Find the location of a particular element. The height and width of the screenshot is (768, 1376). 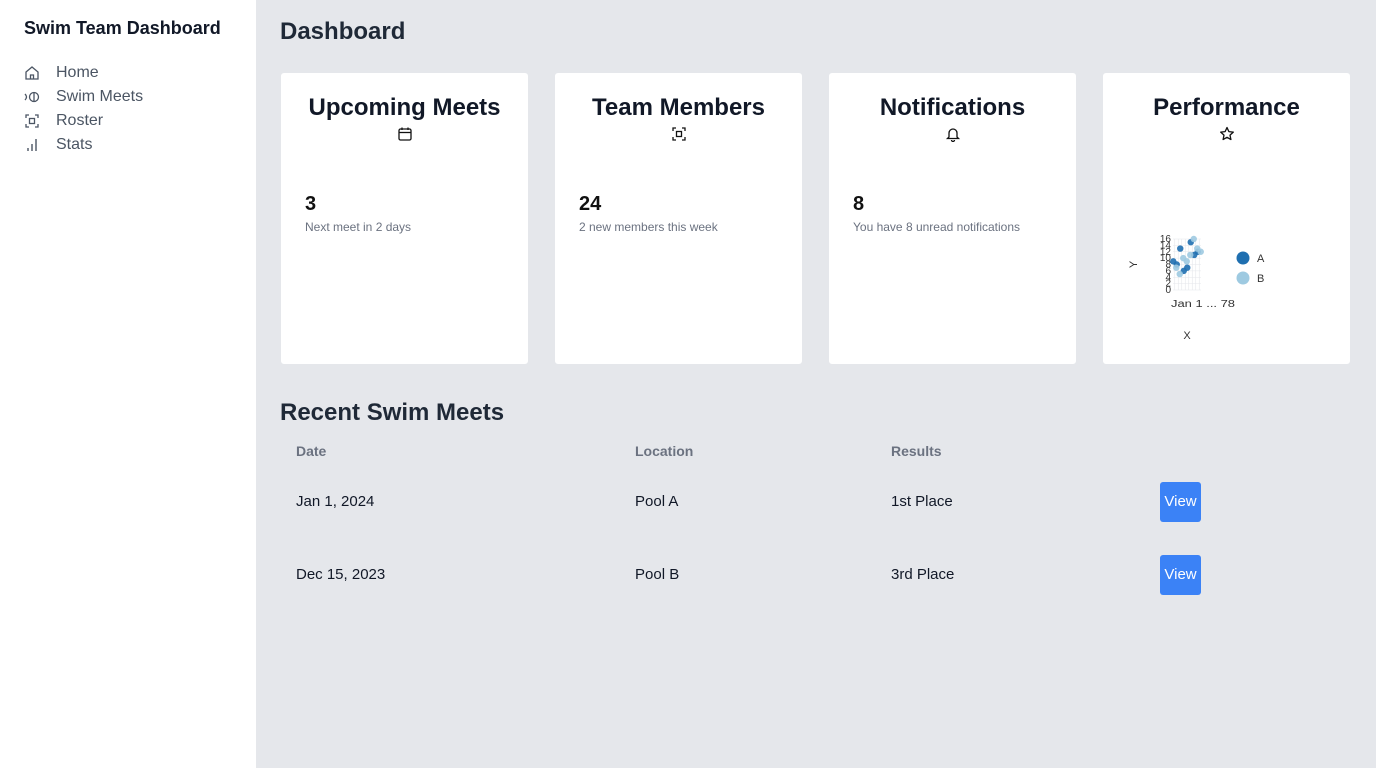

home-icon is located at coordinates (32, 73).